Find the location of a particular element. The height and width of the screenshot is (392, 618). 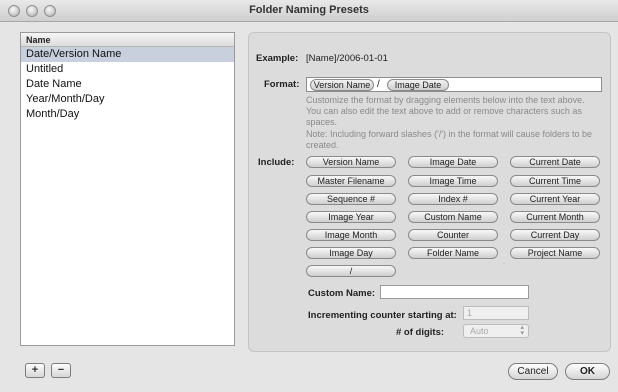

format-label: Format: is located at coordinates (282, 84).